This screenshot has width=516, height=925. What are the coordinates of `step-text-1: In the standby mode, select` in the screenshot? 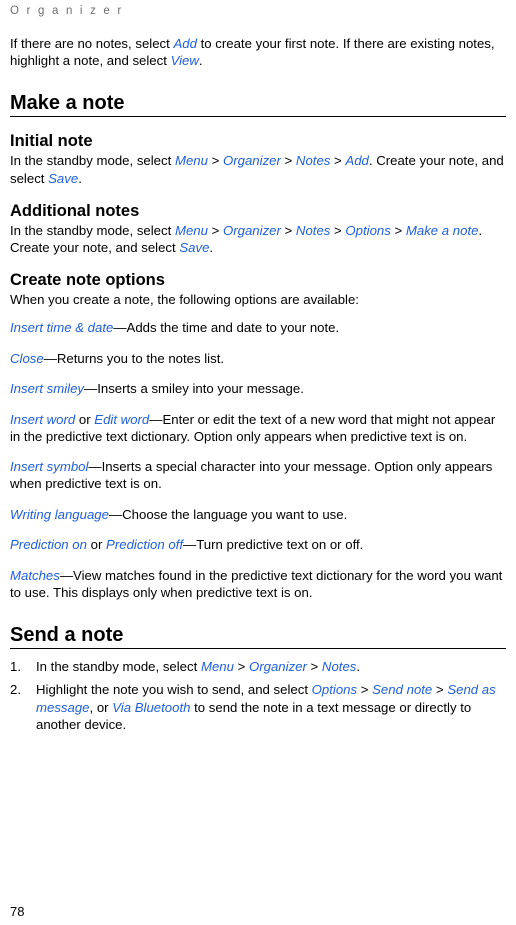 It's located at (118, 666).